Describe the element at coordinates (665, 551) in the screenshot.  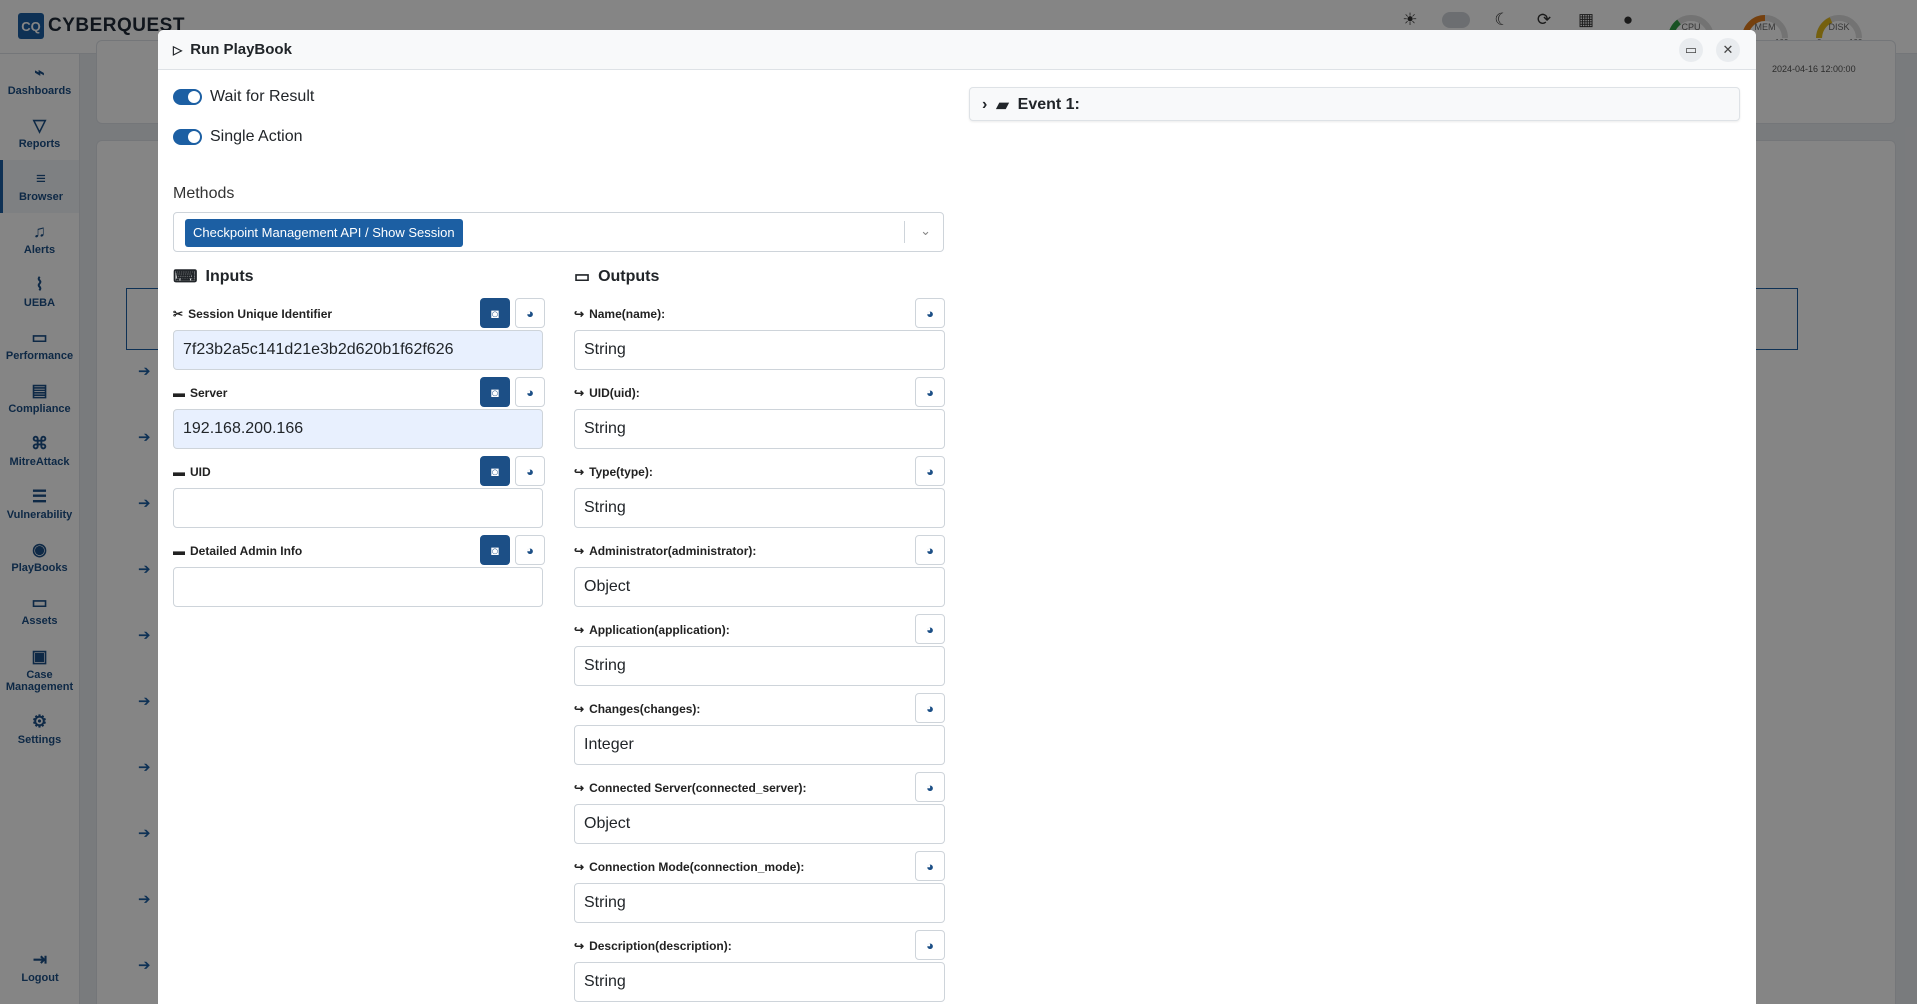
I see `output-label: ↪ Administrator(administrator):` at that location.